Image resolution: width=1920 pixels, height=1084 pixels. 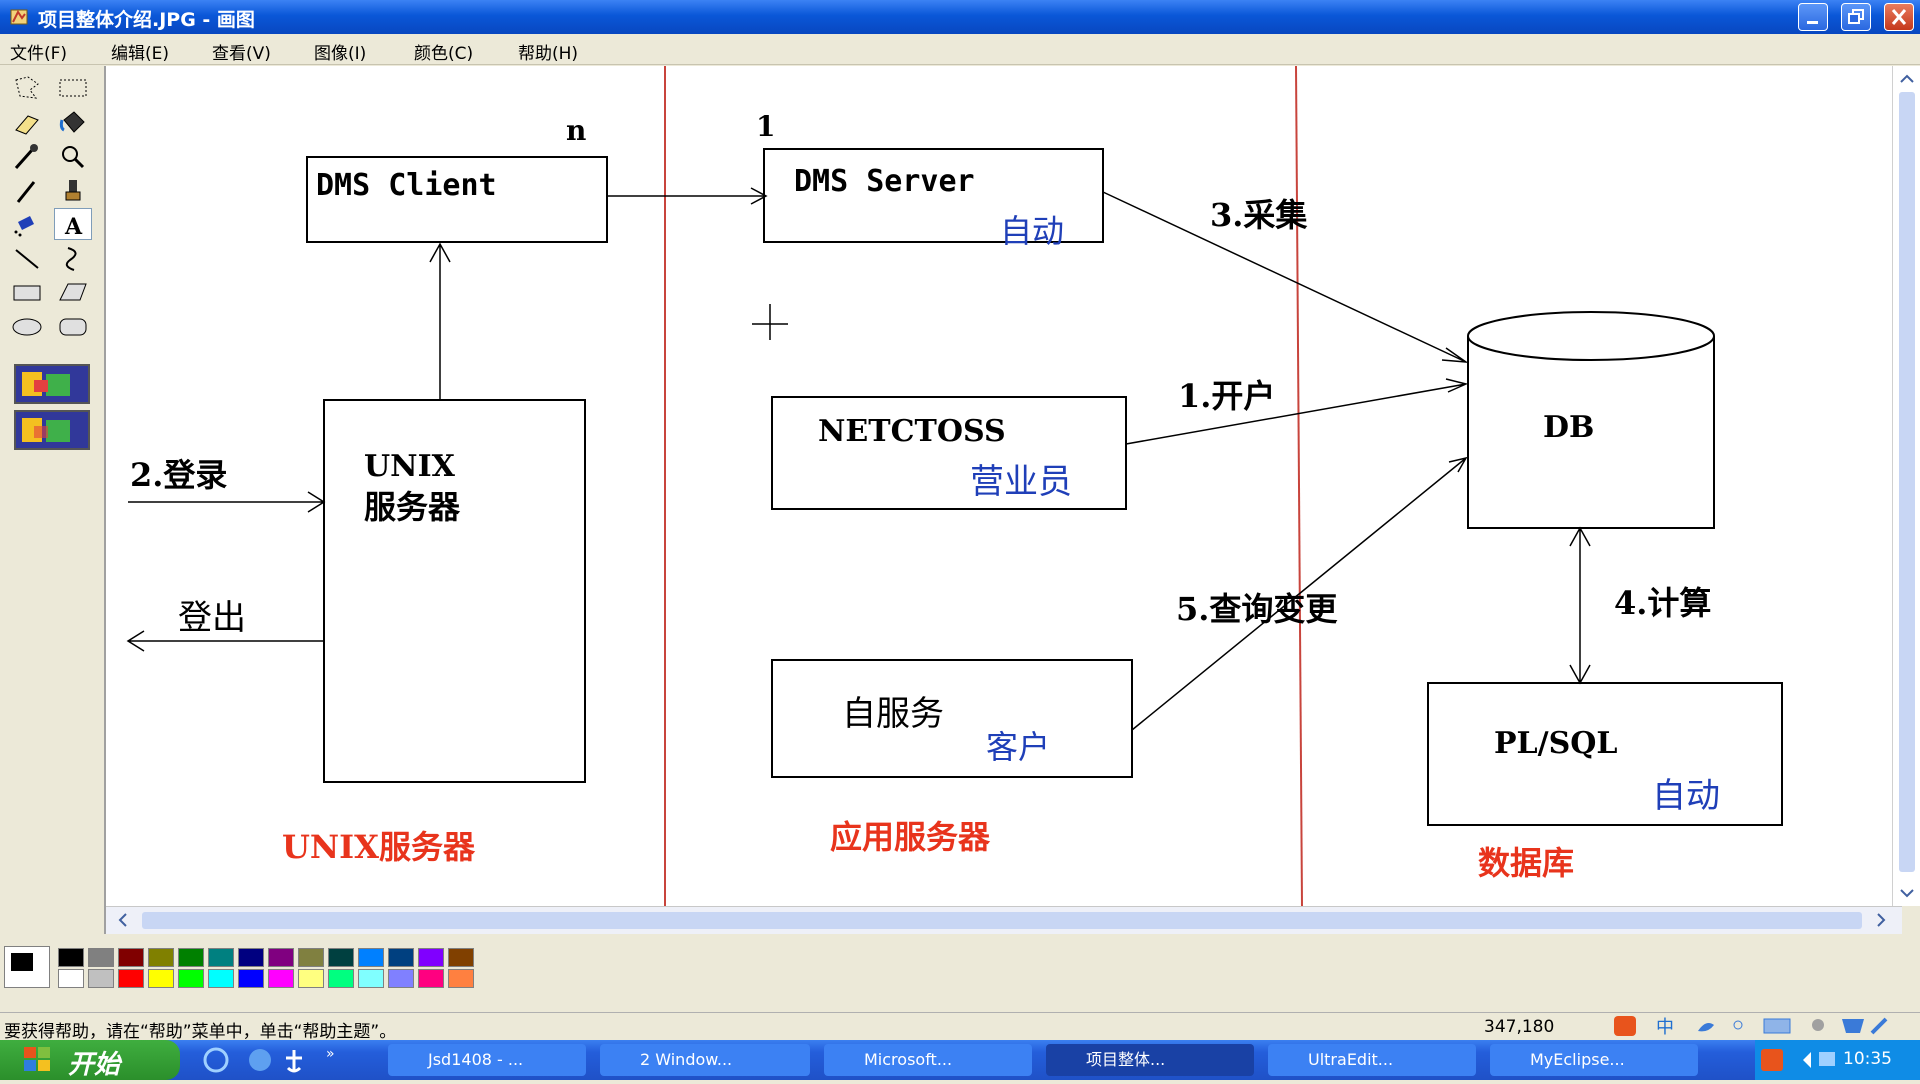 I want to click on restore-button, so click(x=1856, y=17).